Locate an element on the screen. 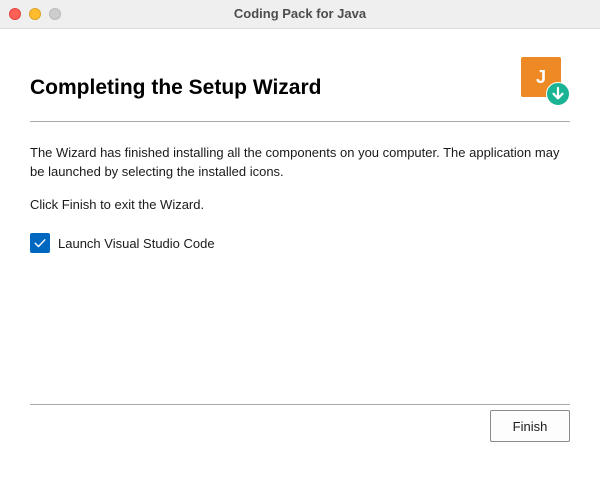 The height and width of the screenshot is (480, 600). launch-vscode-label: Launch Visual Studio Code is located at coordinates (136, 243).